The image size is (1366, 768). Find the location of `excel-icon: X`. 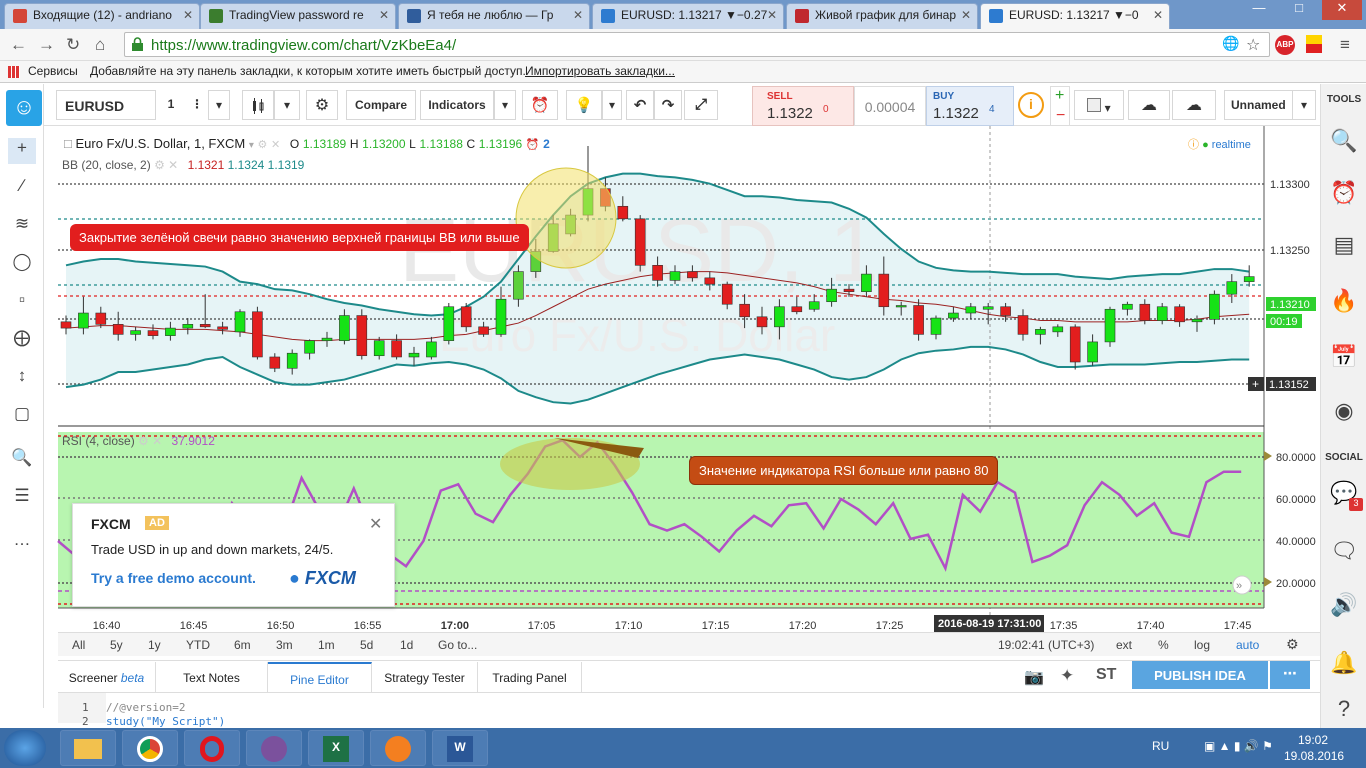

excel-icon: X is located at coordinates (336, 748).